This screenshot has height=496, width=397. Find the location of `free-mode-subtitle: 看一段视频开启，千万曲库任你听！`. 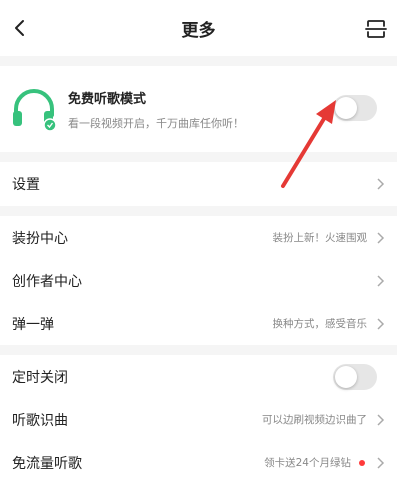

free-mode-subtitle: 看一段视频开启，千万曲库任你听！ is located at coordinates (156, 123).